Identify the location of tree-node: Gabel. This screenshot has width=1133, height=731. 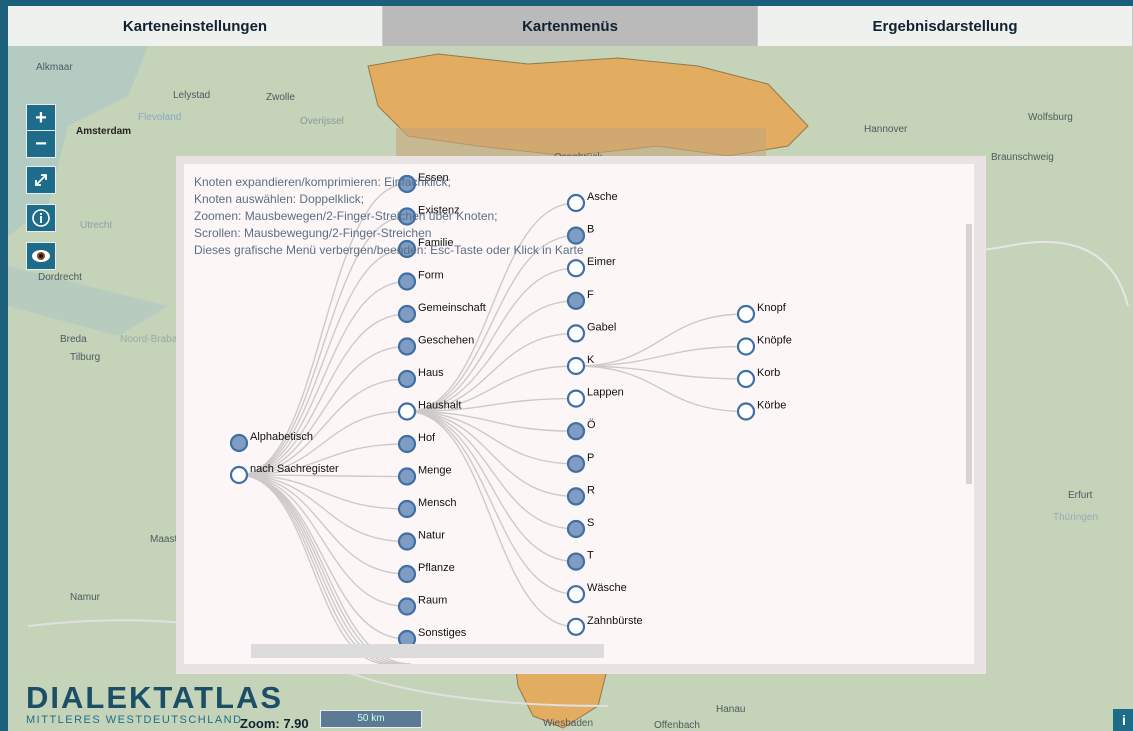
(591, 332).